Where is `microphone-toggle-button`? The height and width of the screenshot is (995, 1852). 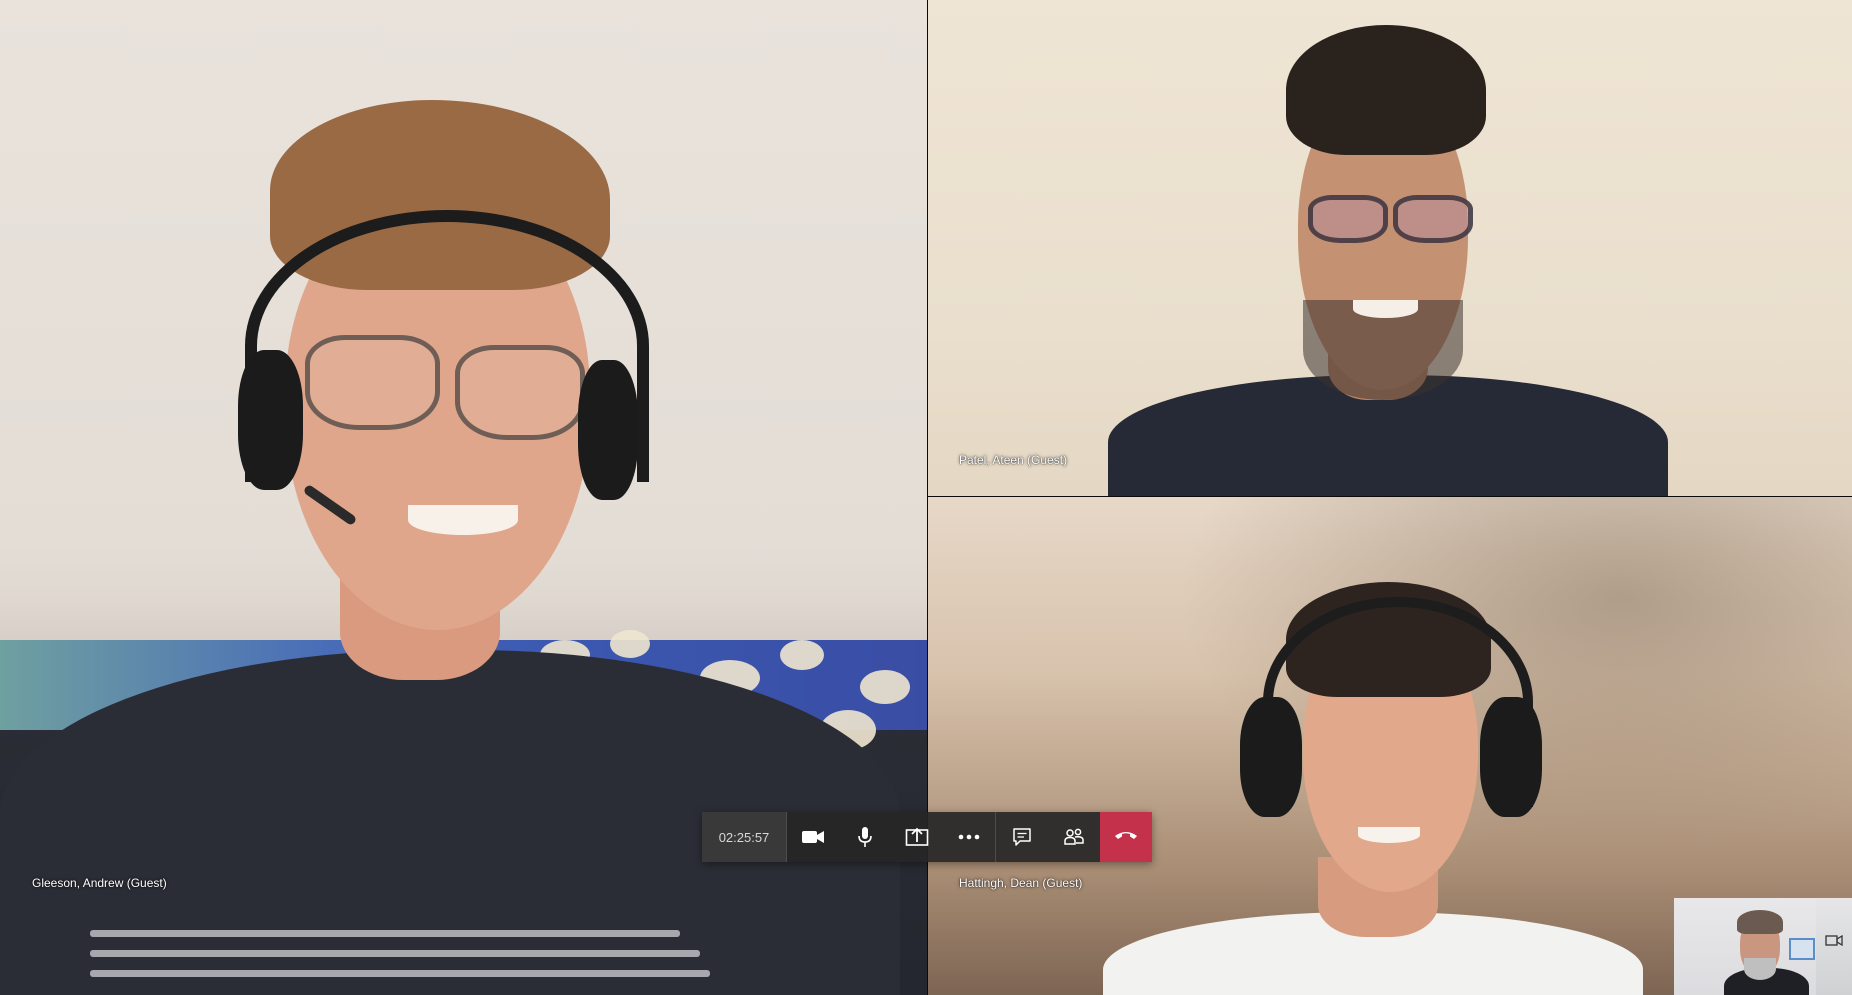 microphone-toggle-button is located at coordinates (865, 837).